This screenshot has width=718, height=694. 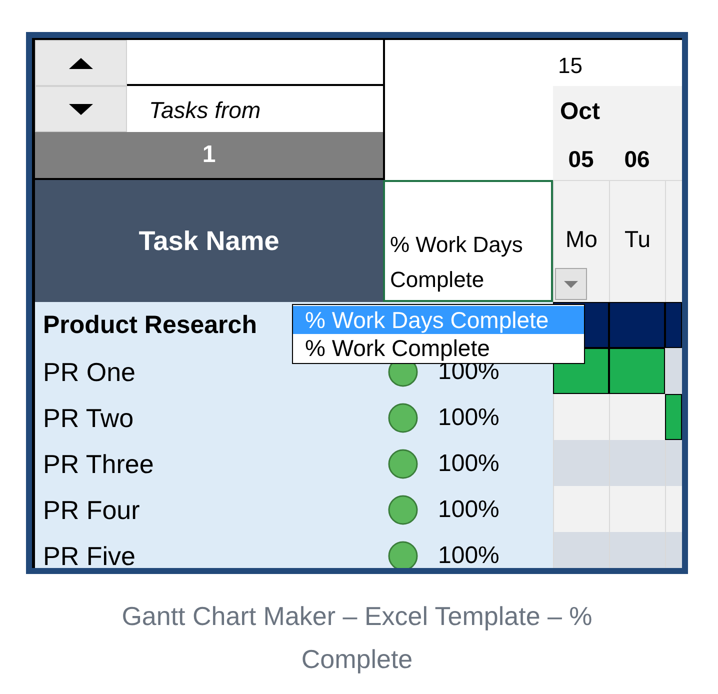 What do you see at coordinates (150, 326) in the screenshot?
I see `summary-task-name: Product Research` at bounding box center [150, 326].